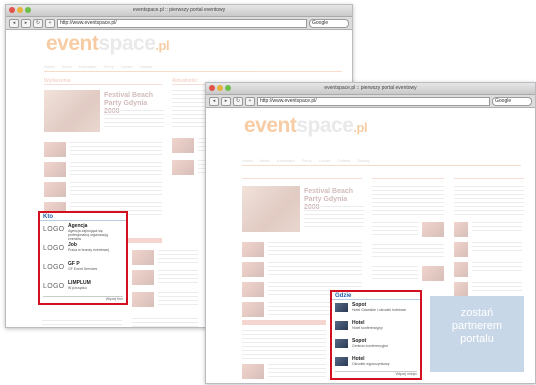  What do you see at coordinates (82, 323) in the screenshot?
I see `footer-text` at bounding box center [82, 323].